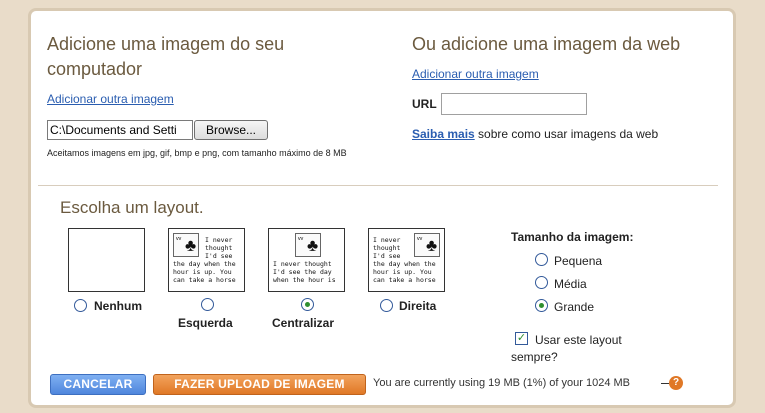  Describe the element at coordinates (120, 130) in the screenshot. I see `file-path-input: C:\Documents and Setti` at that location.